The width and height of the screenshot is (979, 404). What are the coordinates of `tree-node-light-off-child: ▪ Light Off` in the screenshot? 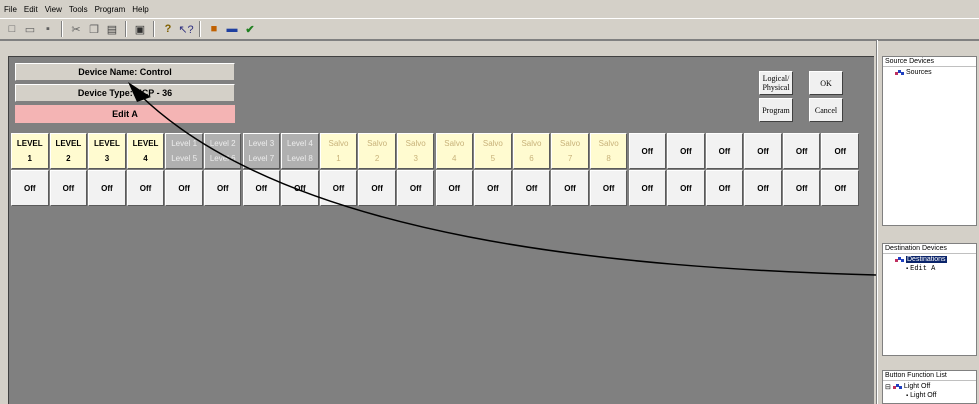 It's located at (930, 395).